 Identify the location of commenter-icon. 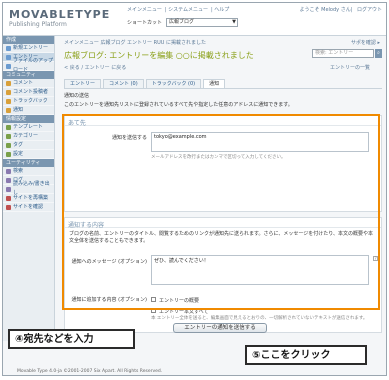
(8, 92).